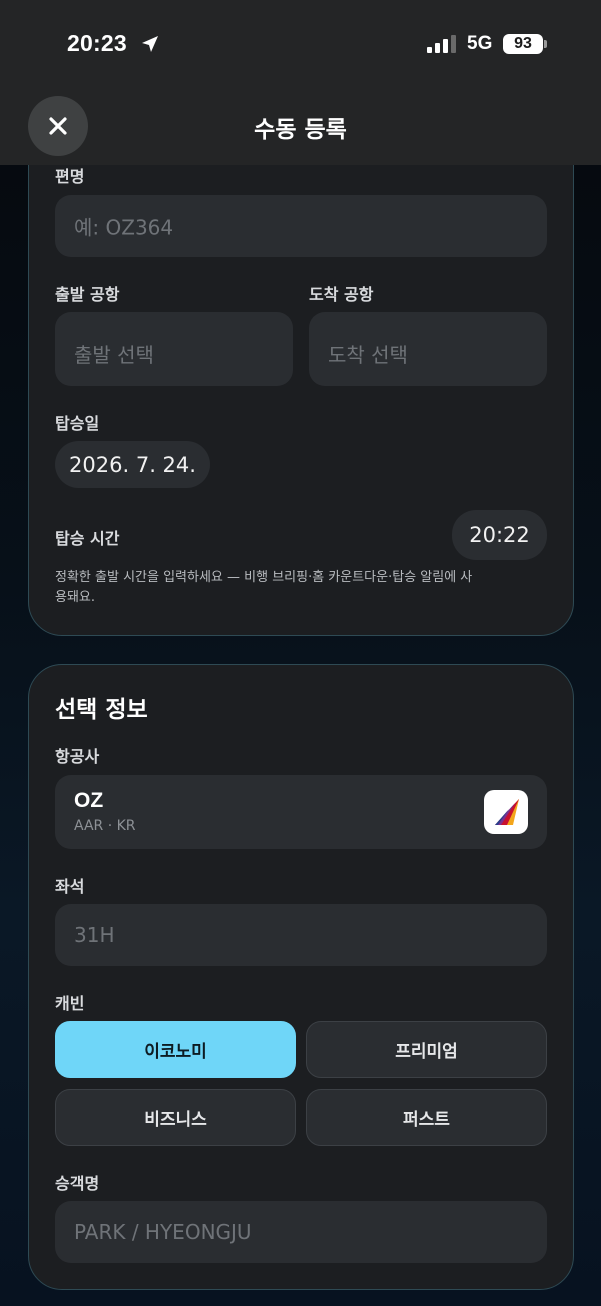  What do you see at coordinates (89, 800) in the screenshot?
I see `airline-code: OZ` at bounding box center [89, 800].